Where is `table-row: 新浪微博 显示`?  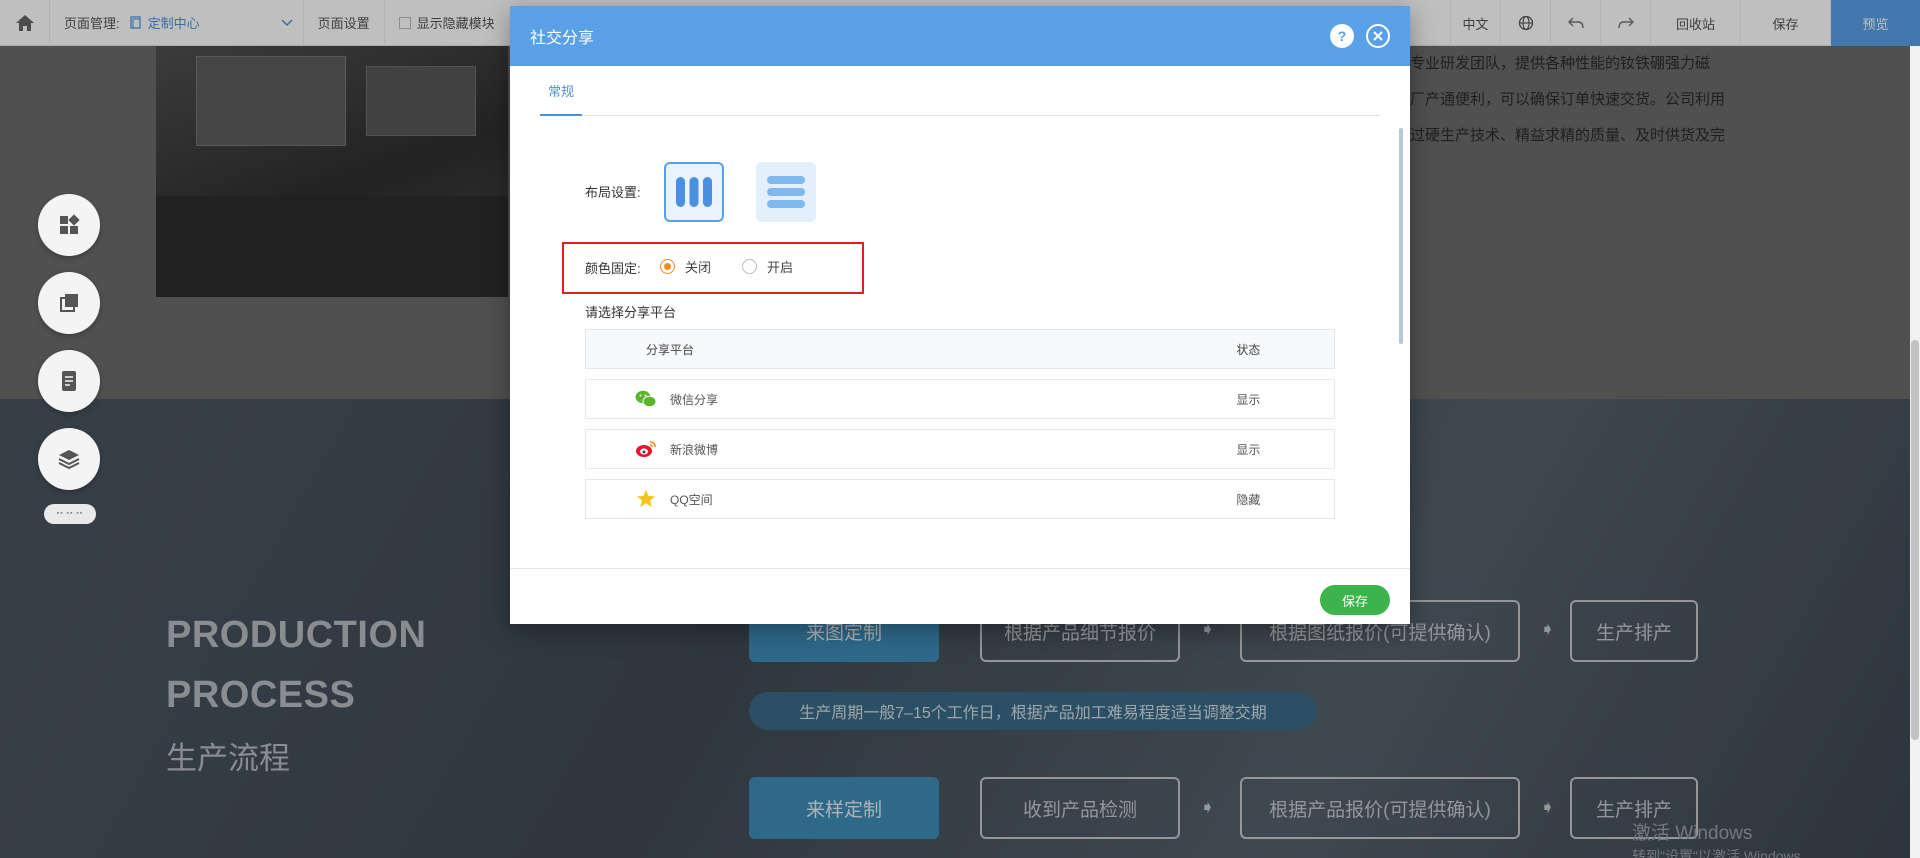 table-row: 新浪微博 显示 is located at coordinates (960, 449).